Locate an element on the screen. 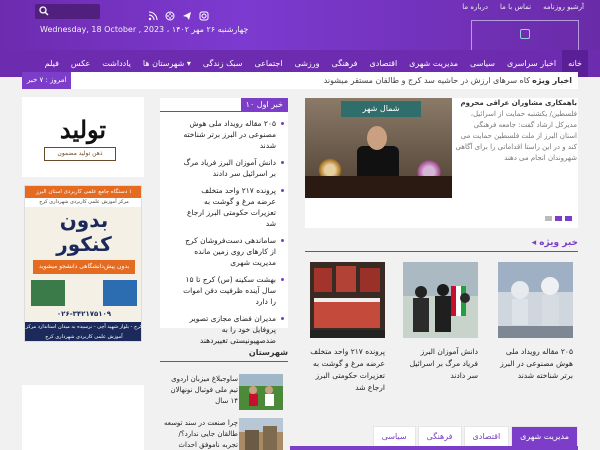  ad-headline-2: کنکور is located at coordinates (84, 244).